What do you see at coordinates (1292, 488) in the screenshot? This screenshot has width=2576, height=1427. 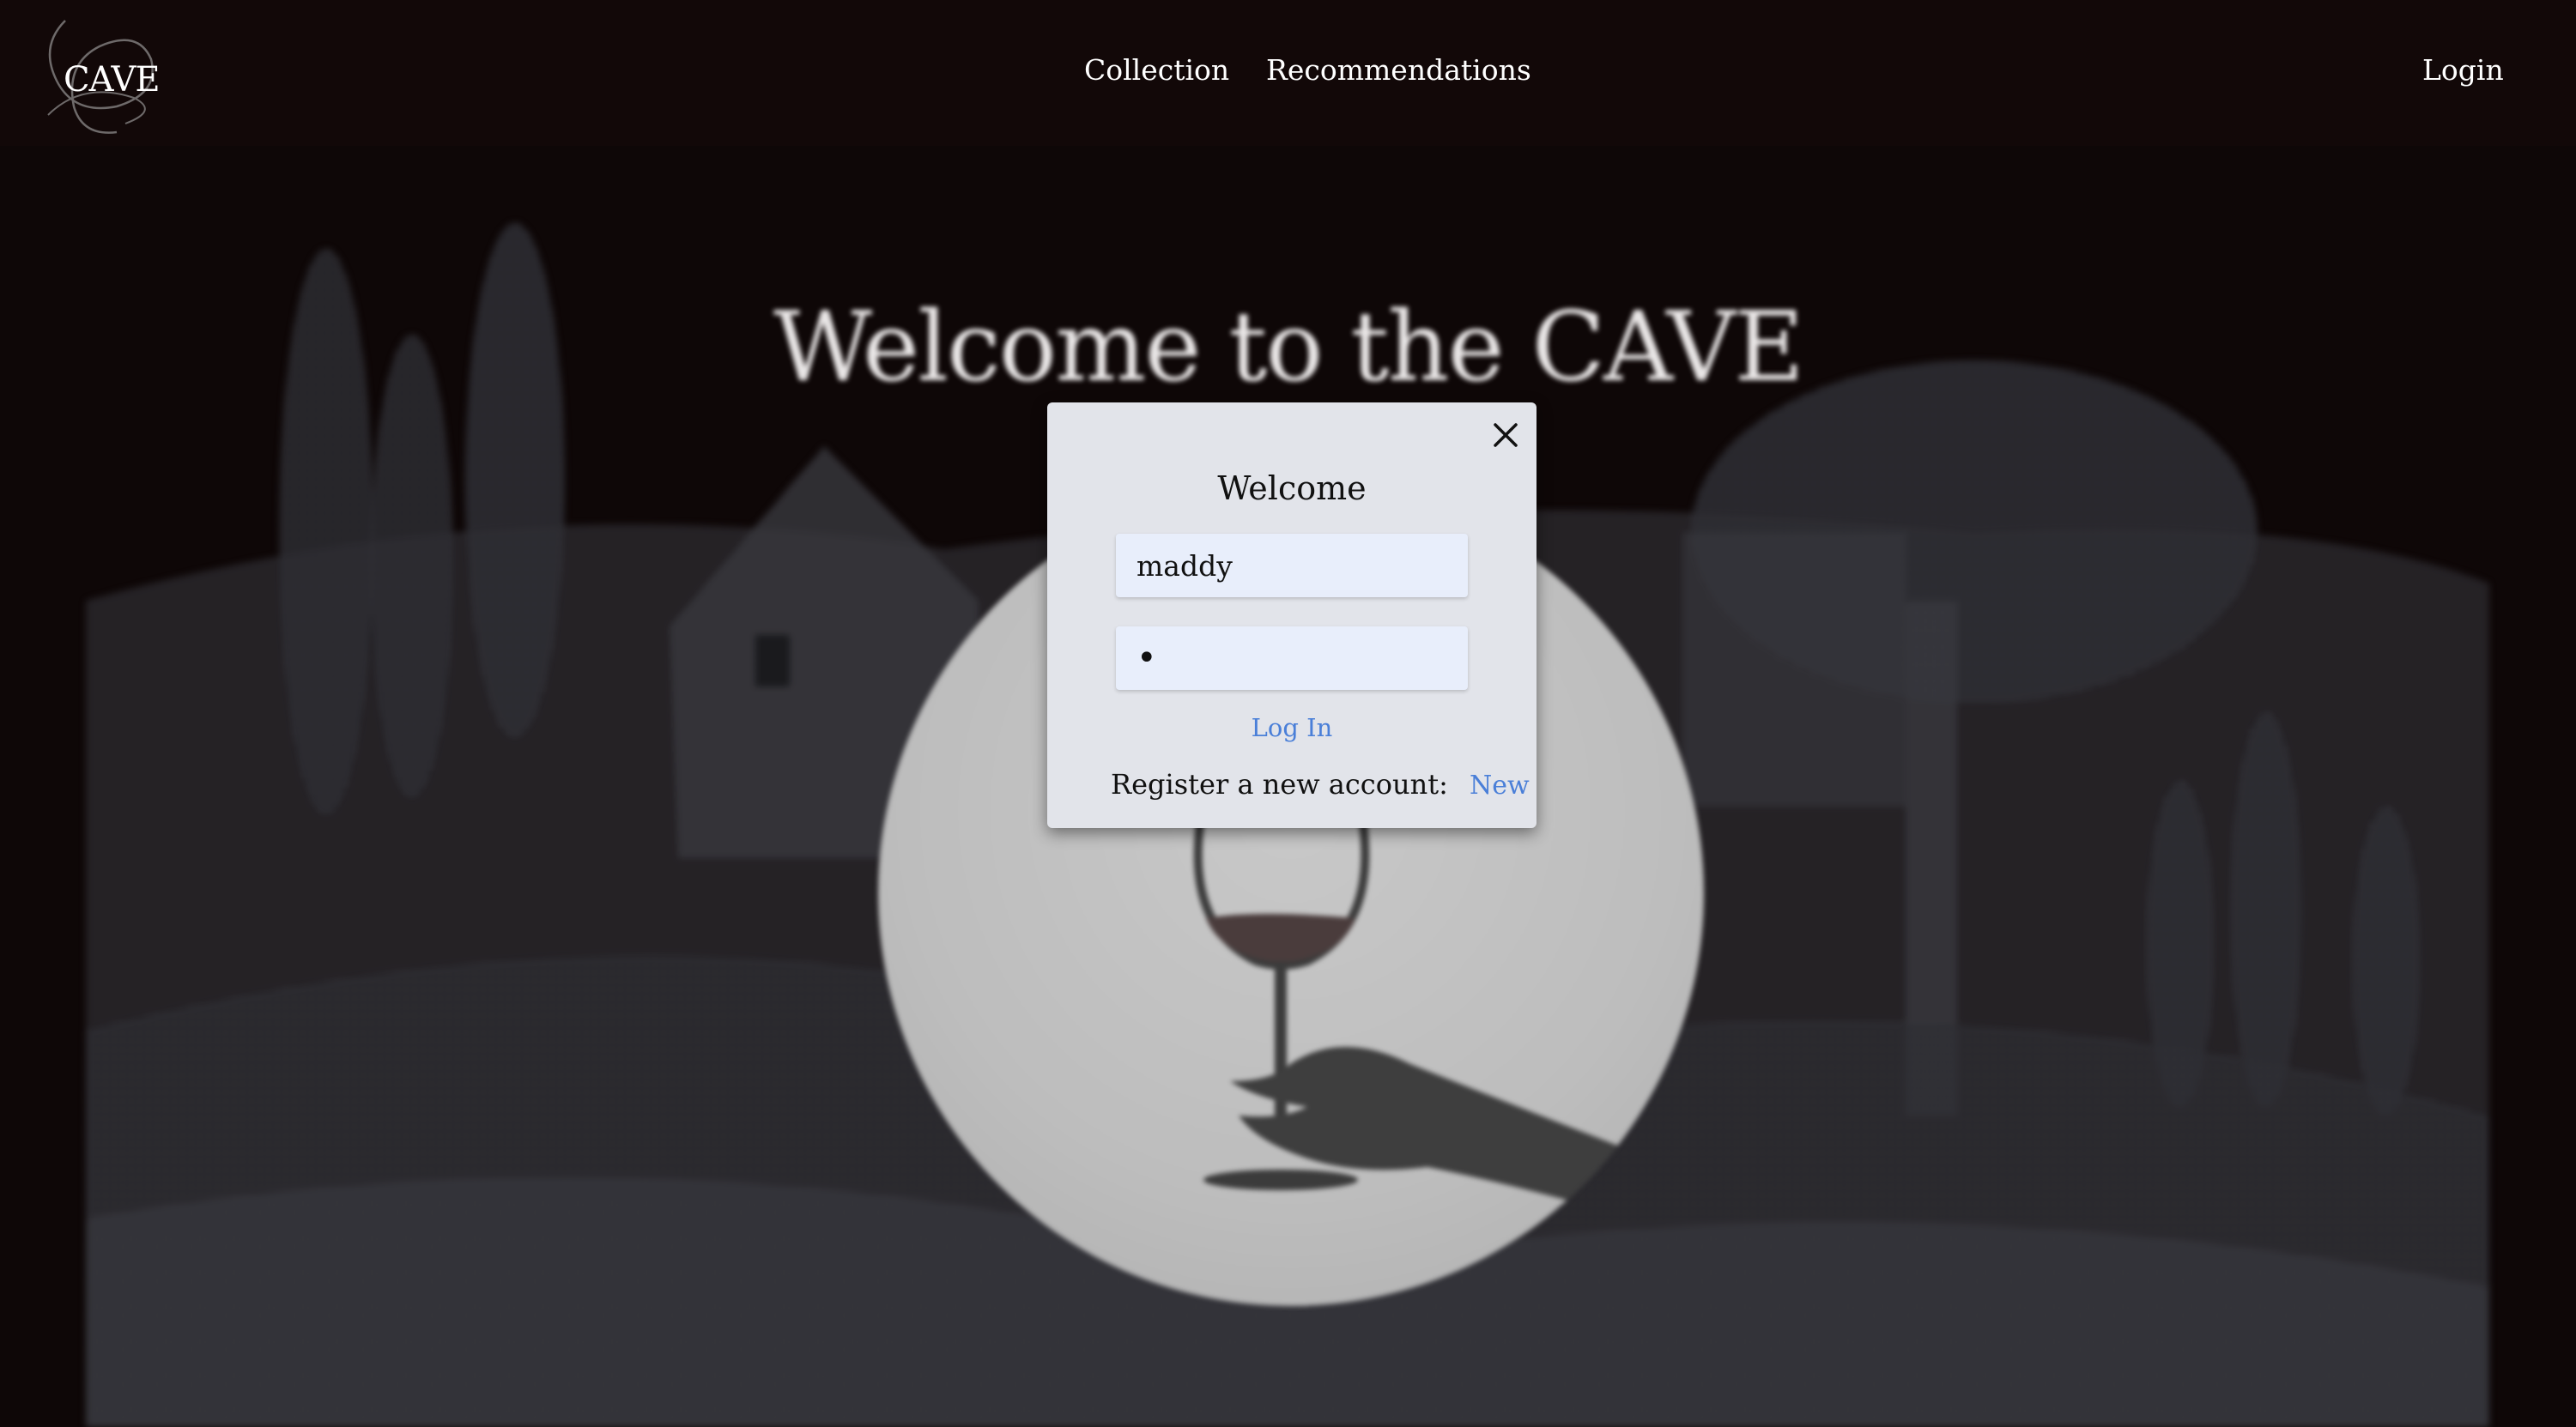 I see `modal-title: Welcome` at bounding box center [1292, 488].